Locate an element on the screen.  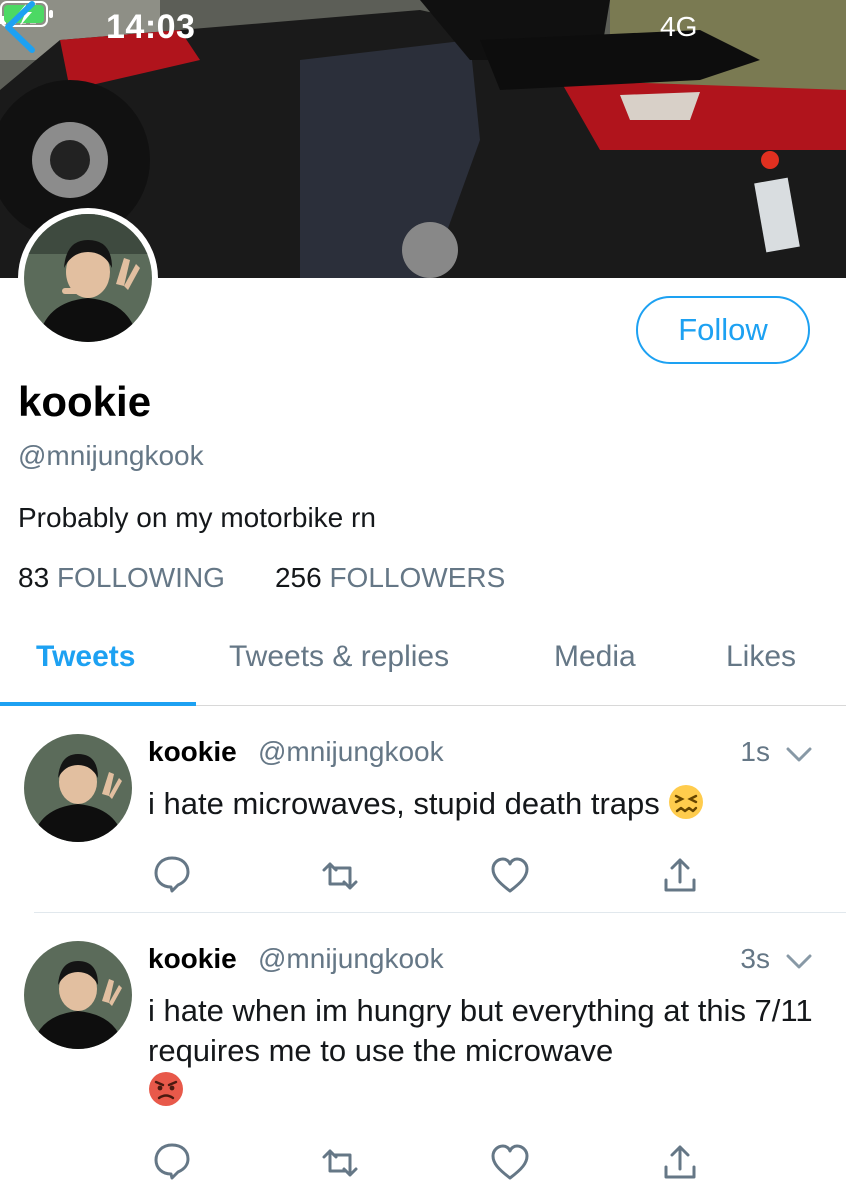
following-label: FOLLOWING is located at coordinates (140, 577).